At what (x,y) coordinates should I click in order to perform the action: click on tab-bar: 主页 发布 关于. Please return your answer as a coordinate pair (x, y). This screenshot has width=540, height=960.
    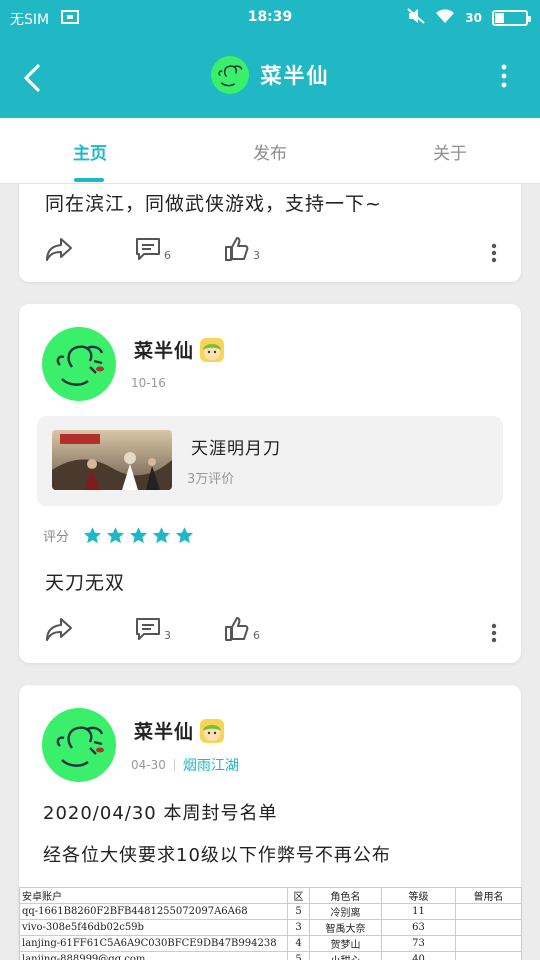
    Looking at the image, I should click on (270, 151).